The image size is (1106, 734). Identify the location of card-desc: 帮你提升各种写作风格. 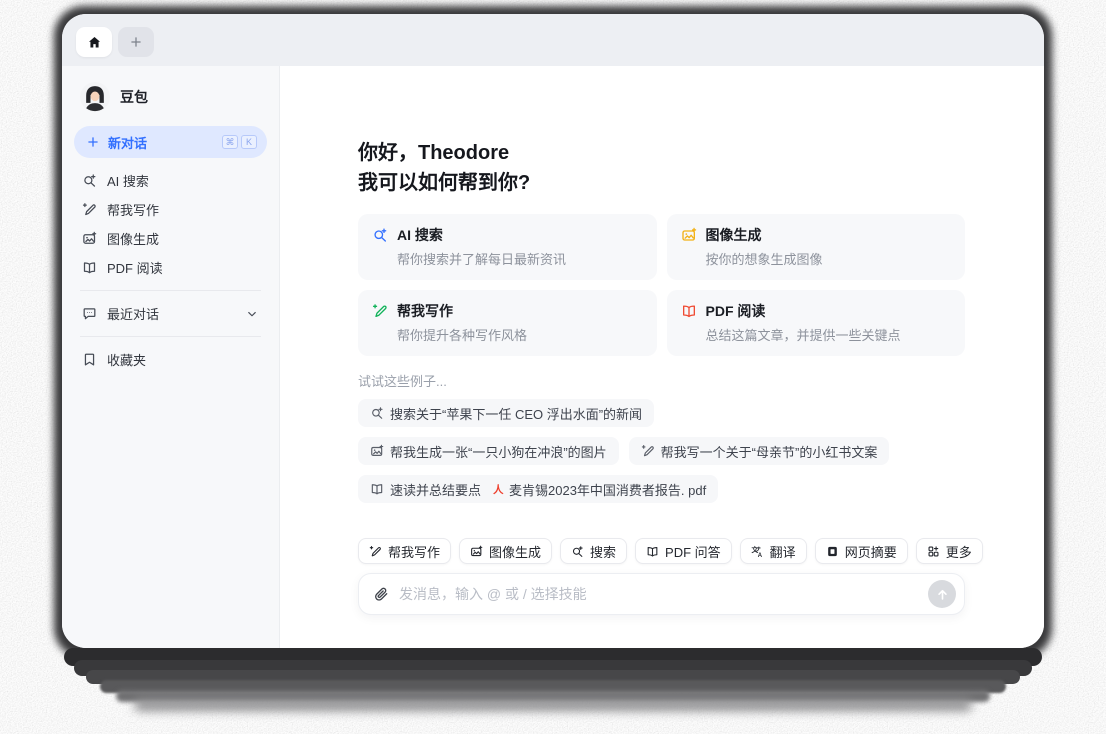
(462, 335).